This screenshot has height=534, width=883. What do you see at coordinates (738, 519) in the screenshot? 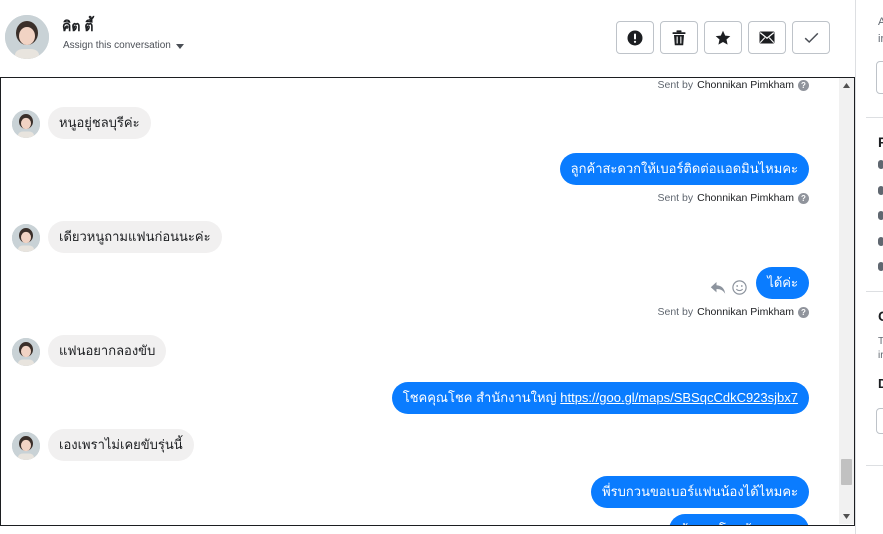
I see `outgoing-message: ต้องขอโทษด้วยนะคะ` at bounding box center [738, 519].